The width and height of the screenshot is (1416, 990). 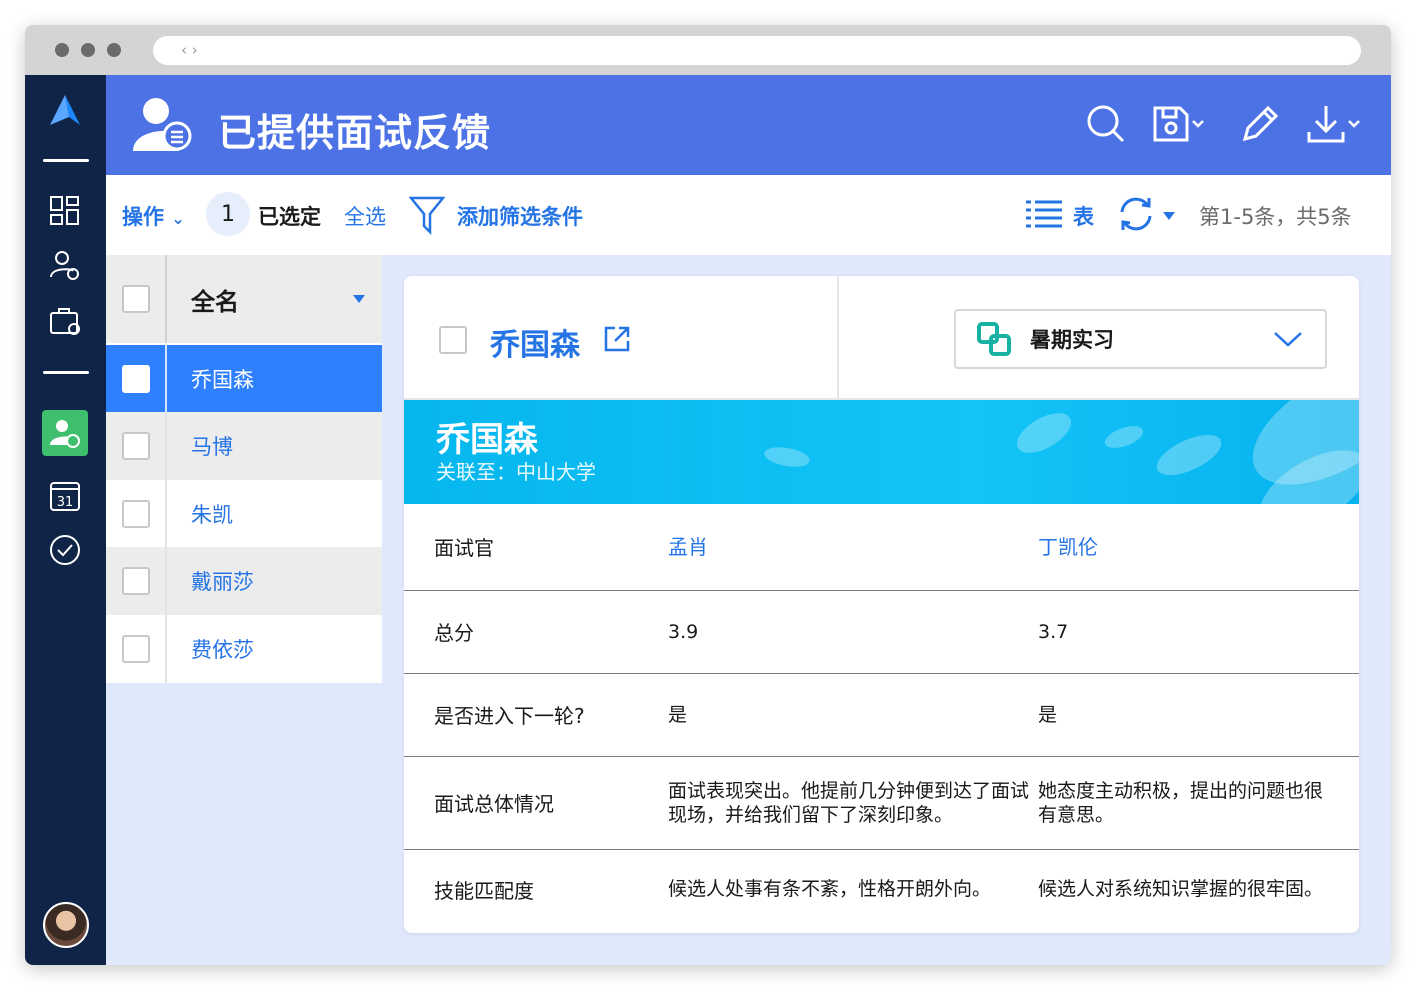 What do you see at coordinates (65, 111) in the screenshot?
I see `app-logo` at bounding box center [65, 111].